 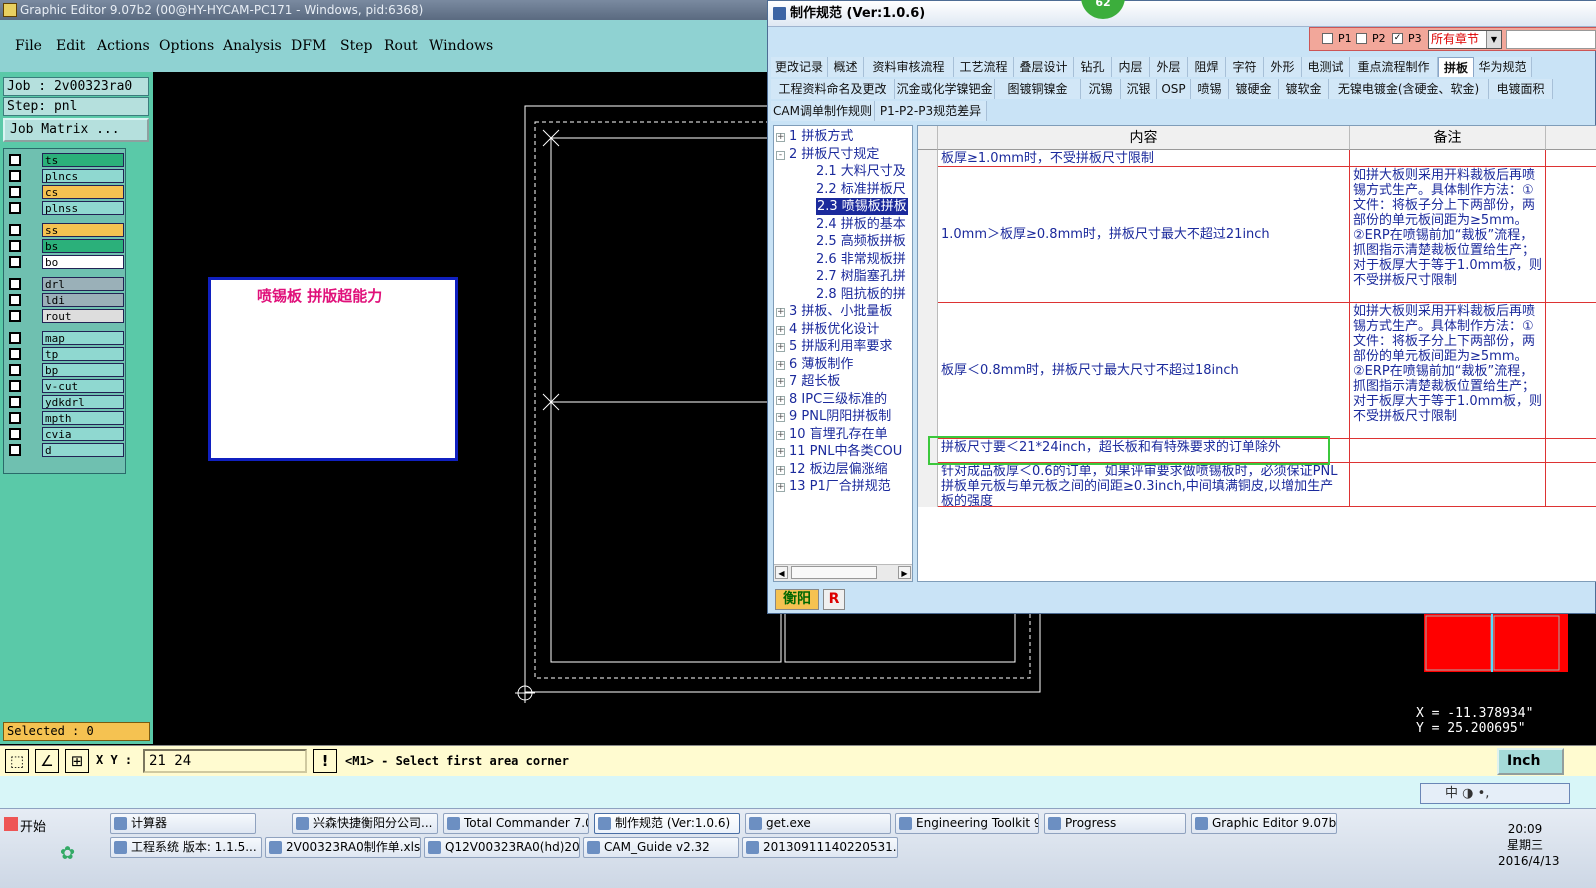 I want to click on layer-row: ldi, so click(x=66, y=300).